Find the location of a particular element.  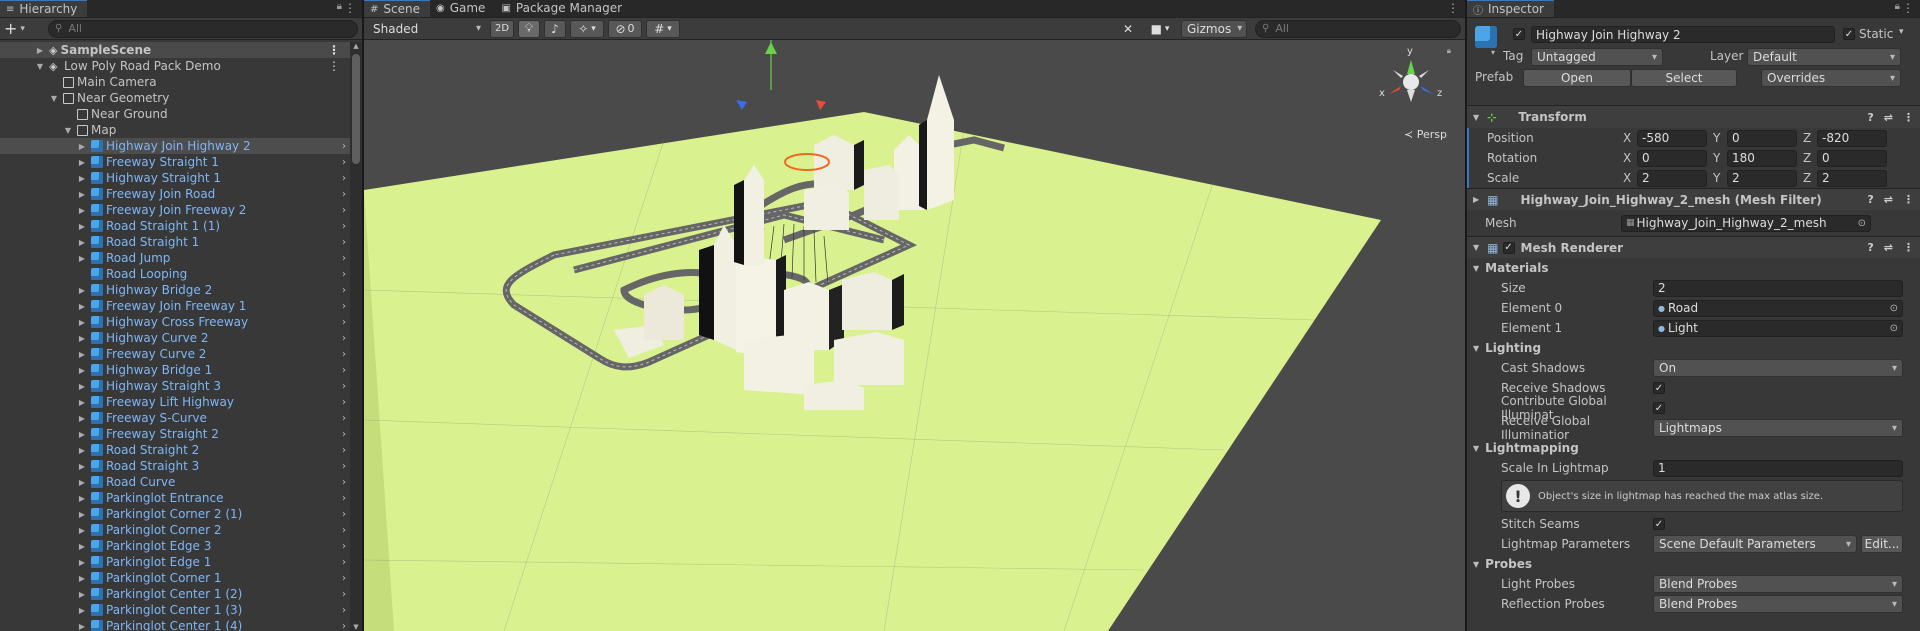

prefab-overrides-dropdown: Overrides is located at coordinates (1831, 78).